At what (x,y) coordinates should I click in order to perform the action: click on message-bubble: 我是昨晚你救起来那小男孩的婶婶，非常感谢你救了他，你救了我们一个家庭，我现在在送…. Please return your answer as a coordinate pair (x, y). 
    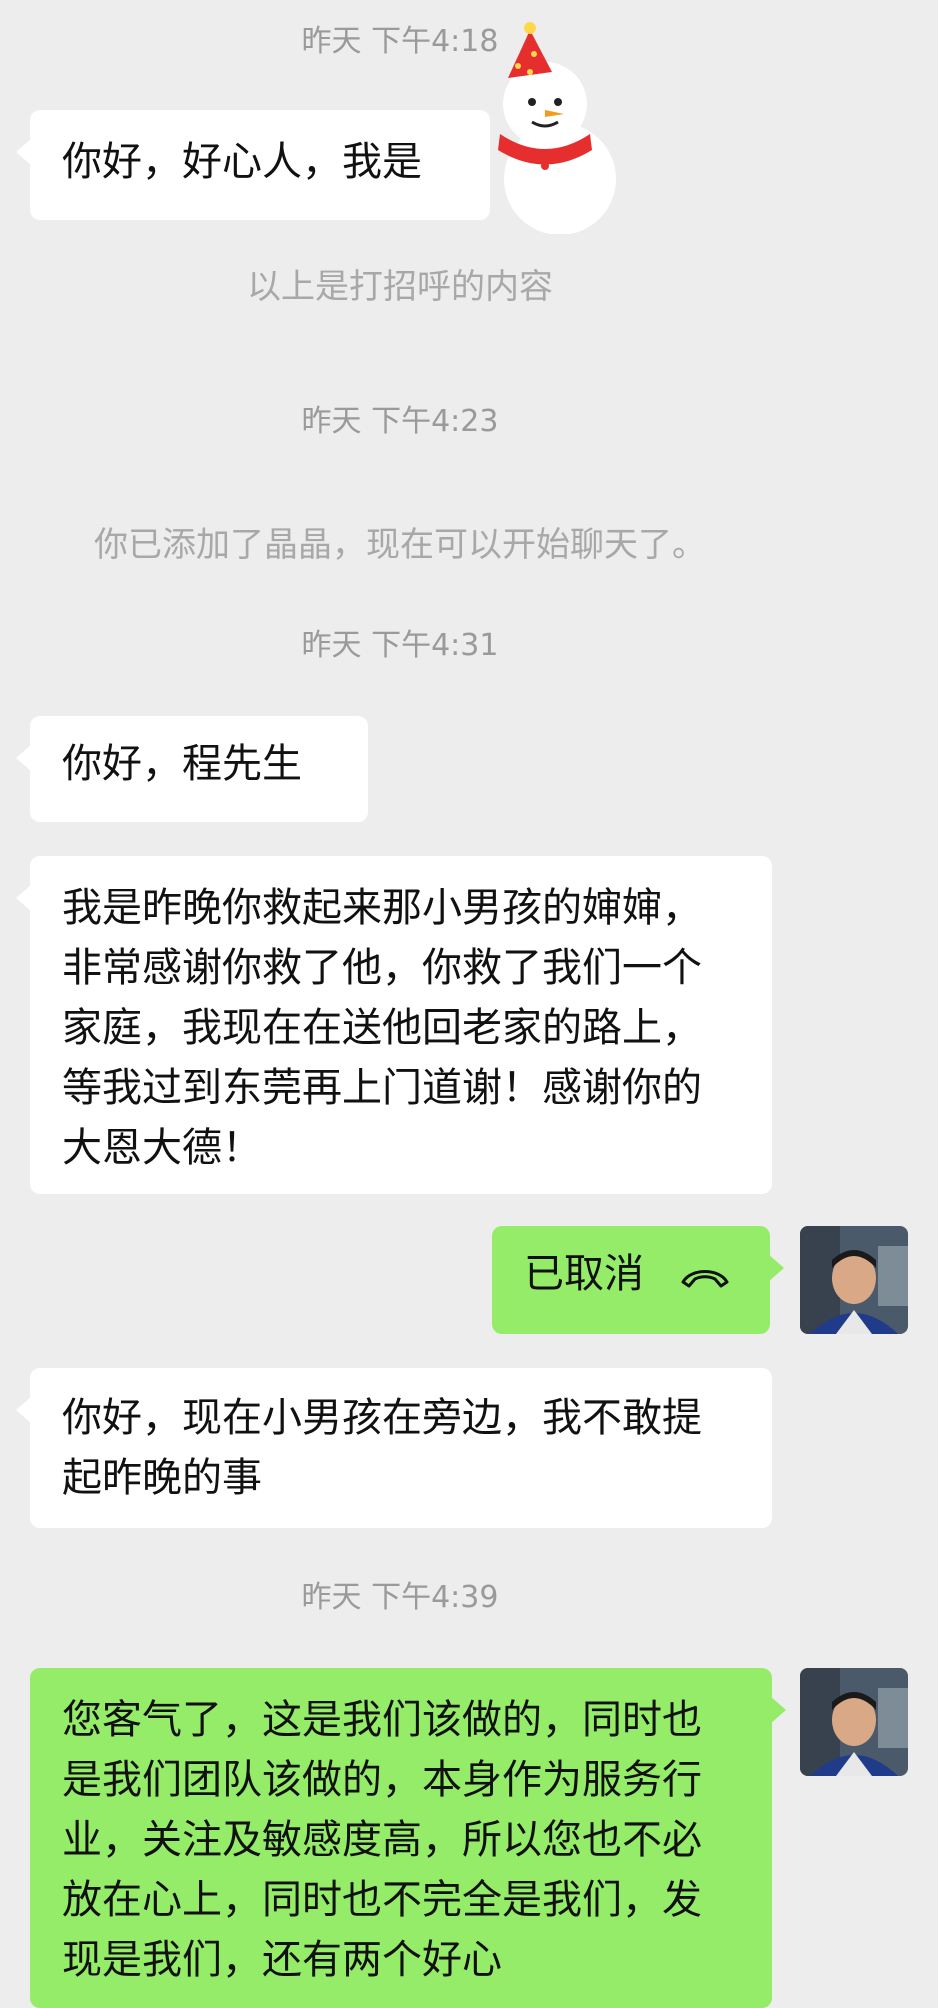
    Looking at the image, I should click on (394, 1025).